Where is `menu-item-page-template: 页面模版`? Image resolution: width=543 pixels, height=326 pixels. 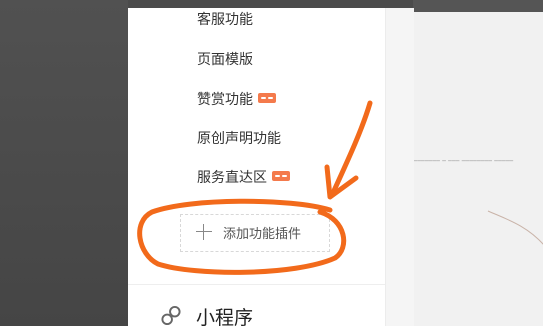 menu-item-page-template: 页面模版 is located at coordinates (225, 60).